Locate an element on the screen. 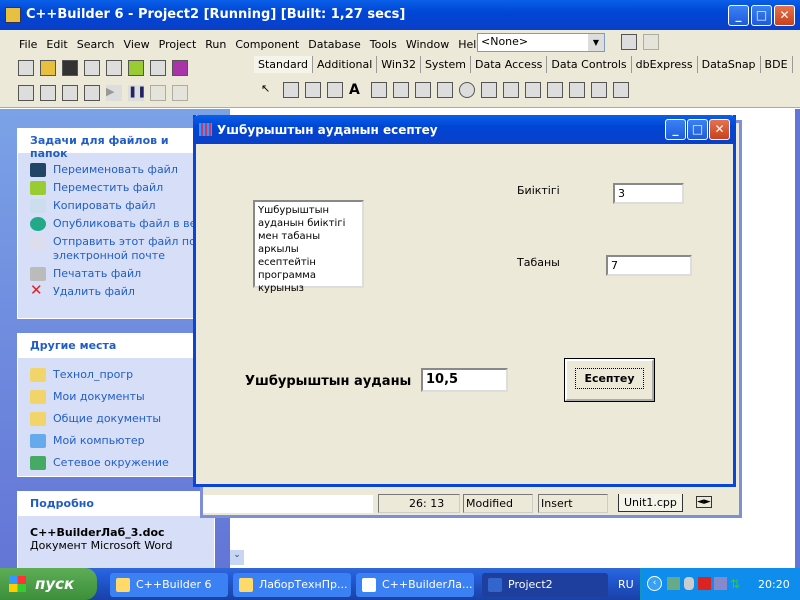 The height and width of the screenshot is (600, 800). menu-file: File is located at coordinates (28, 44).